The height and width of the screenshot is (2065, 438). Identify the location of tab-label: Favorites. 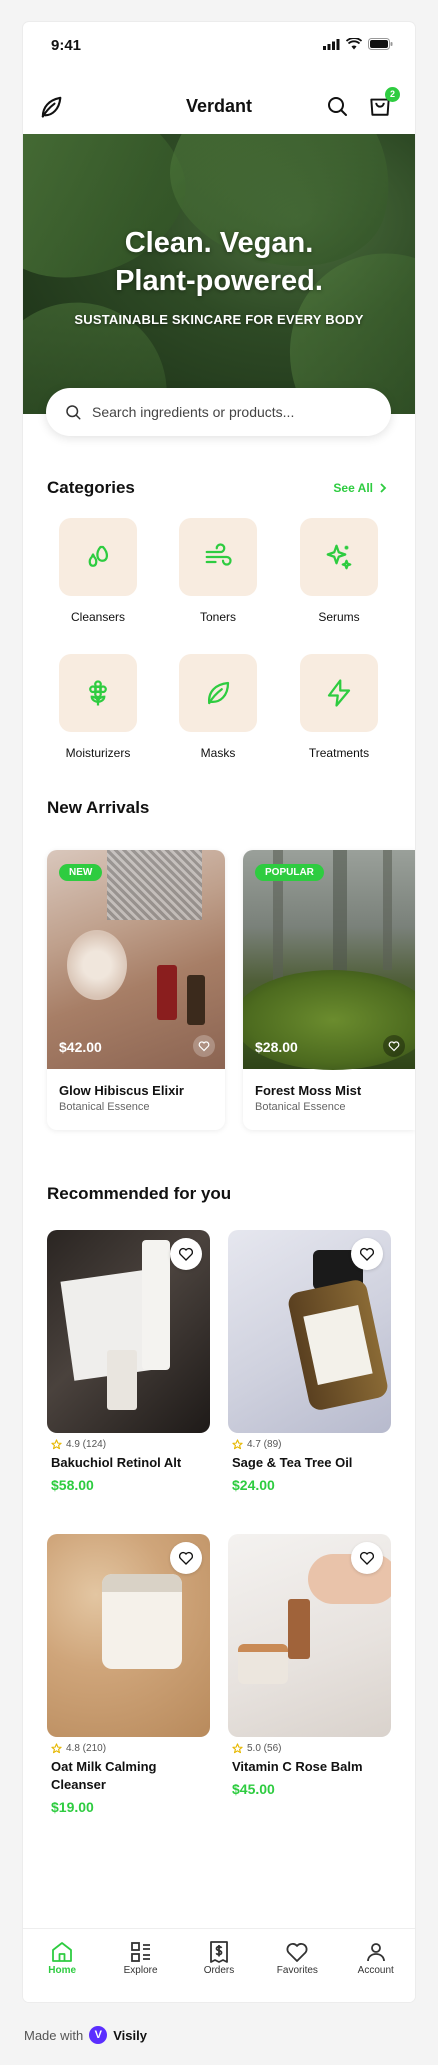
(297, 1970).